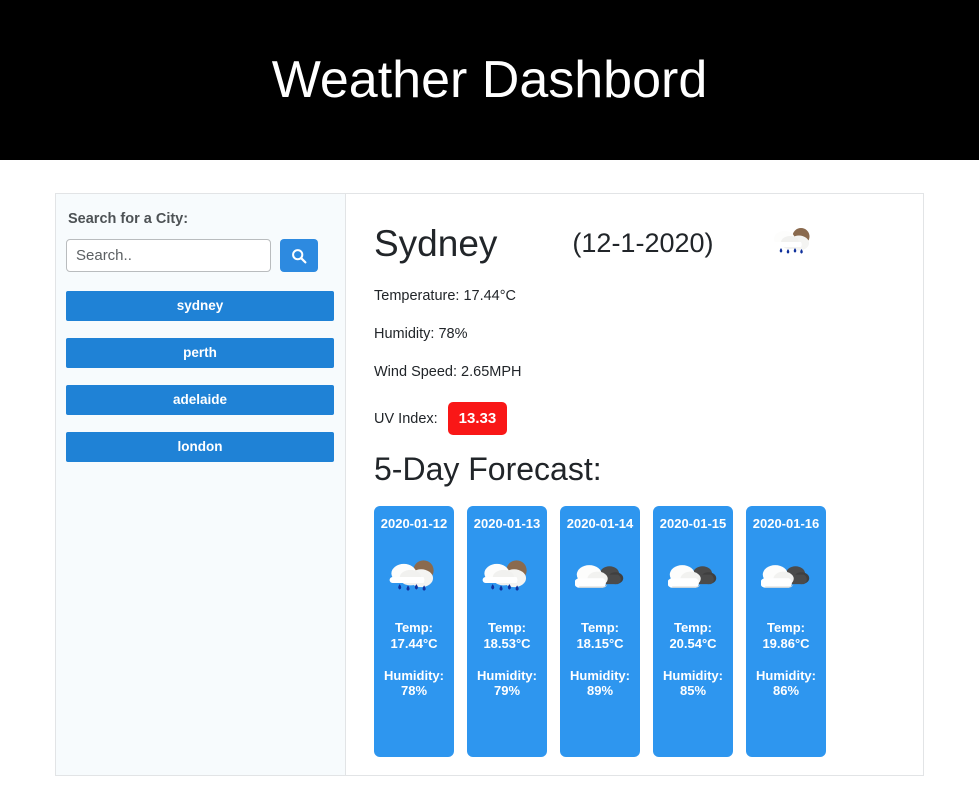 This screenshot has width=979, height=785. I want to click on forecast-date: 2020-01-14, so click(600, 523).